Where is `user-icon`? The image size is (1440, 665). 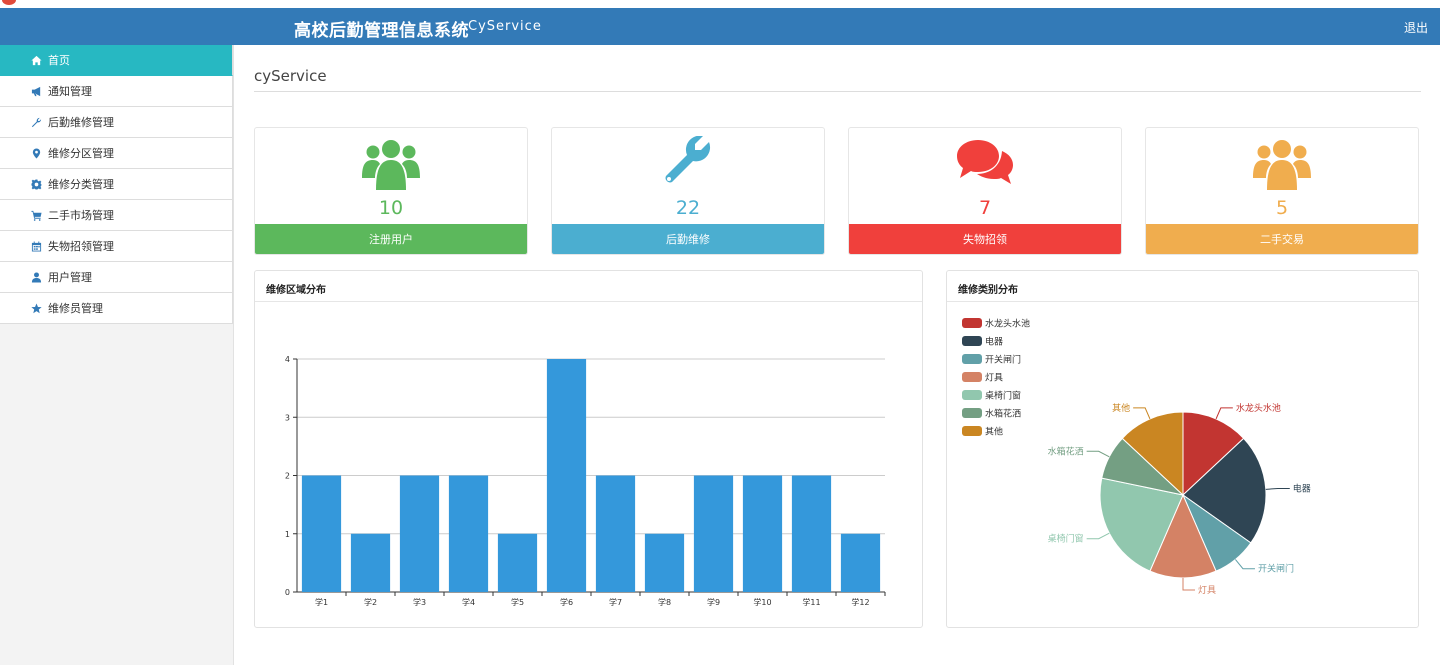 user-icon is located at coordinates (36, 277).